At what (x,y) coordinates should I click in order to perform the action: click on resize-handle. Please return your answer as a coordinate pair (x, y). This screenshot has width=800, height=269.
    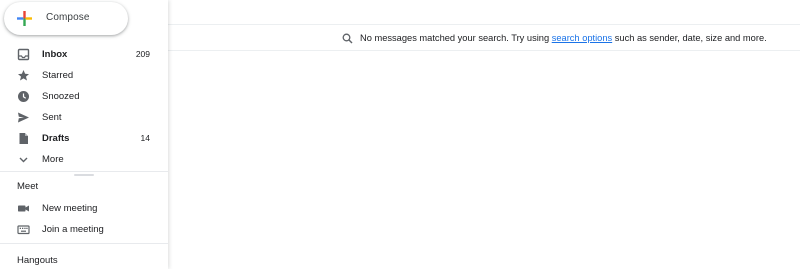
    Looking at the image, I should click on (84, 175).